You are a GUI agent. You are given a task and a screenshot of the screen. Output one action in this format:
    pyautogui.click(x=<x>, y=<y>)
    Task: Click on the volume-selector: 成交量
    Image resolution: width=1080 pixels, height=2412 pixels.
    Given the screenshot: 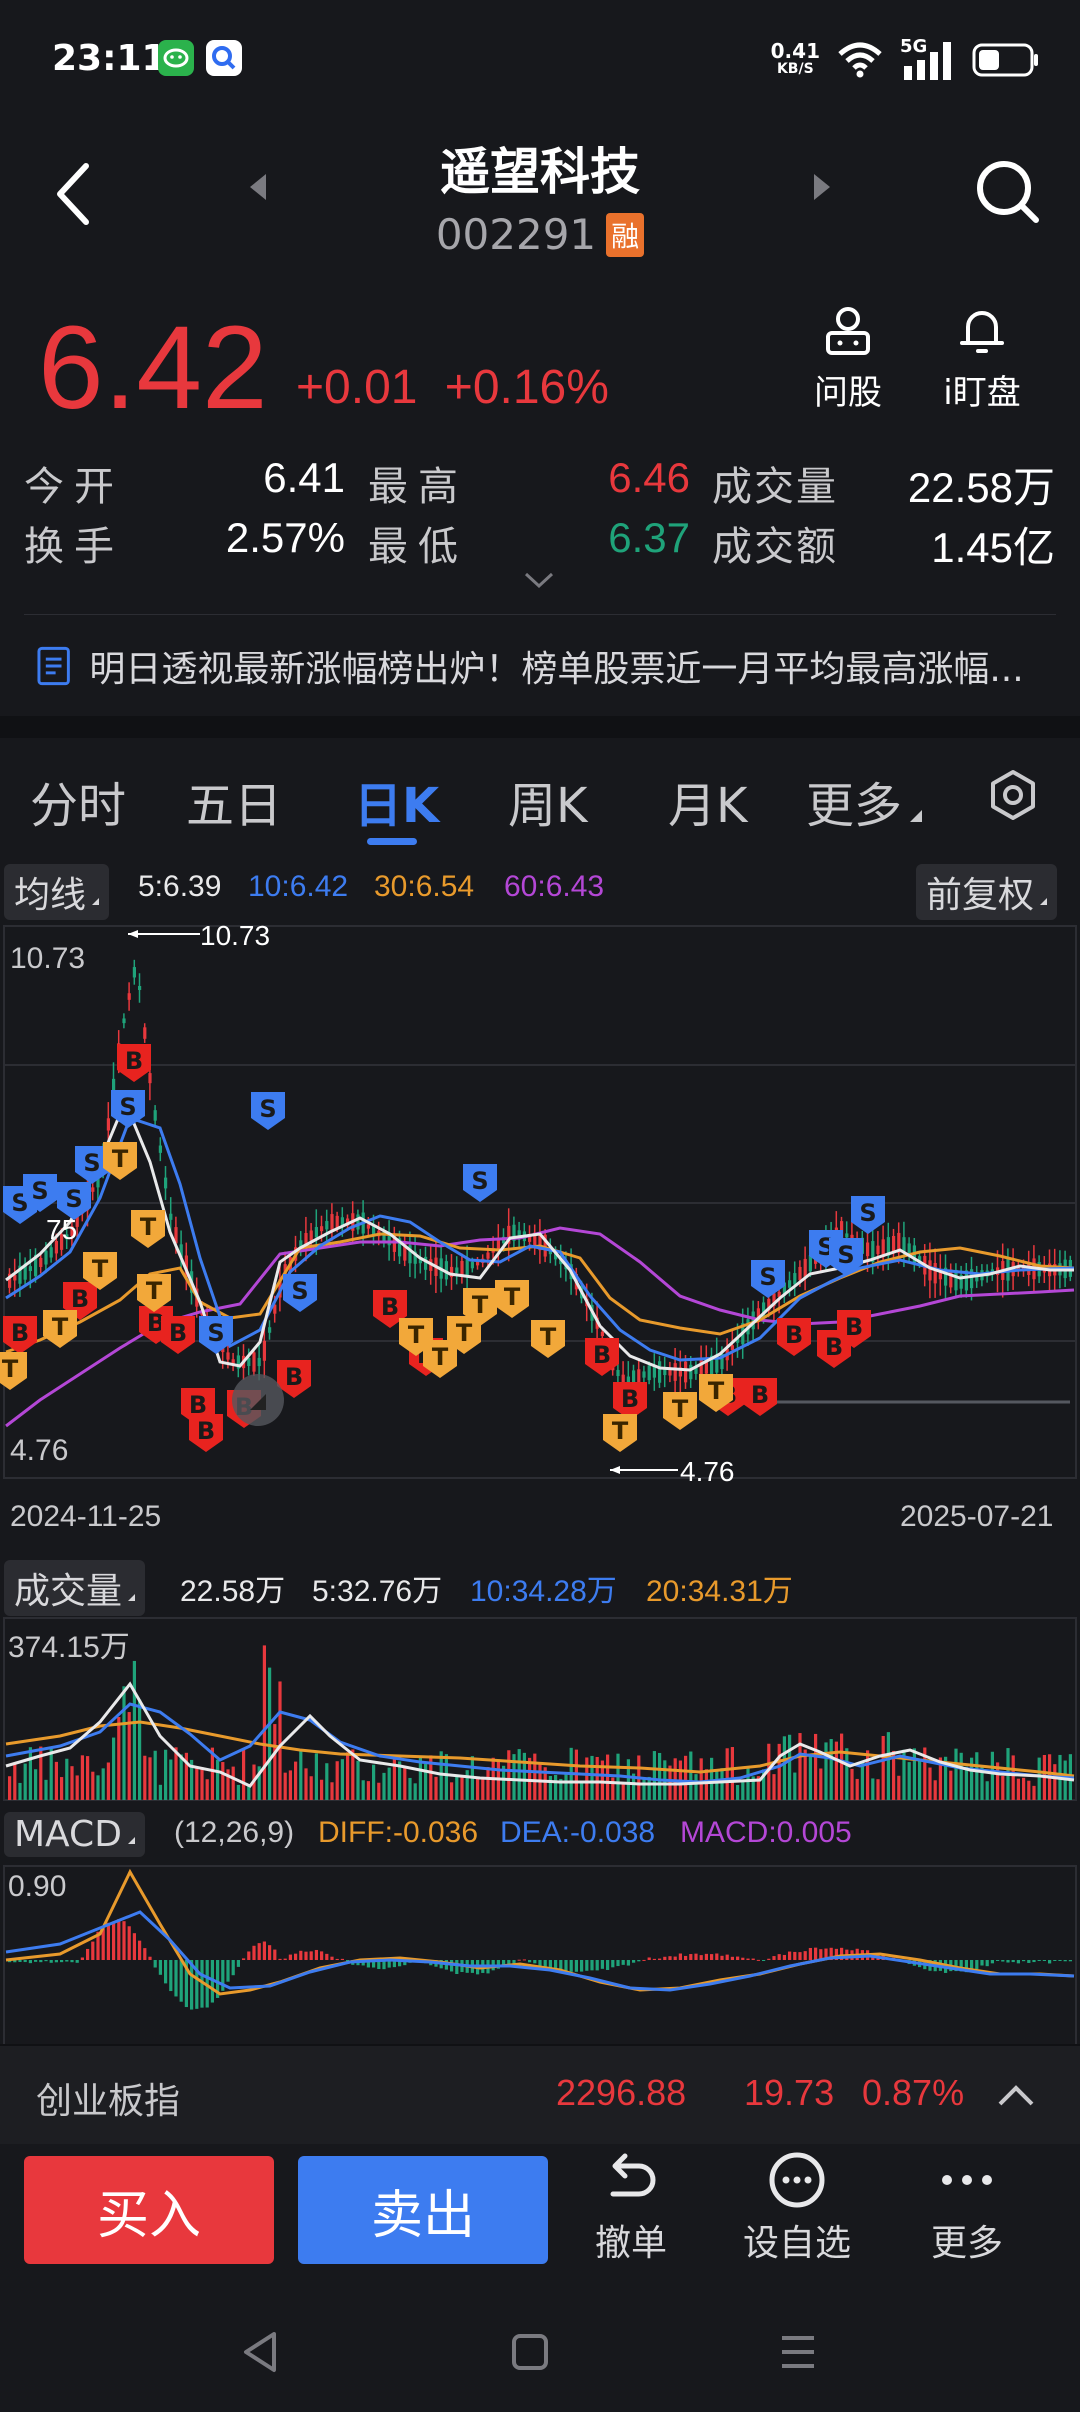 What is the action you would take?
    pyautogui.click(x=75, y=1588)
    